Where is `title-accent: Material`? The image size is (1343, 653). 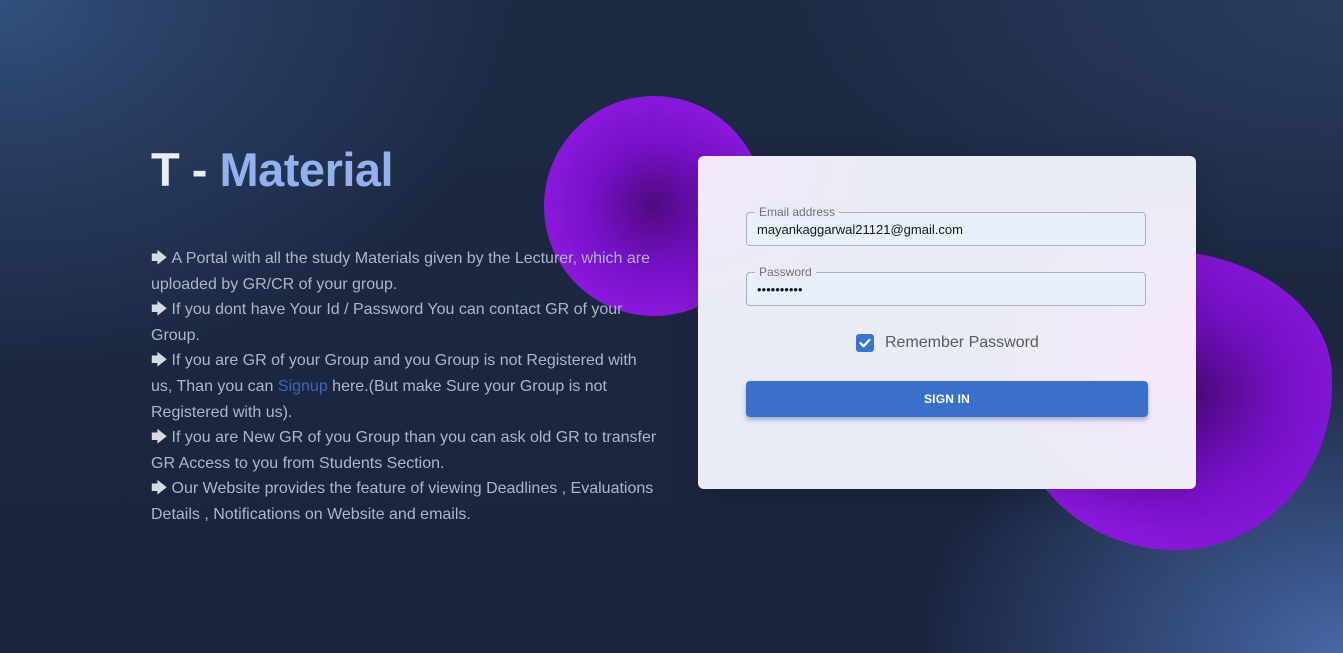 title-accent: Material is located at coordinates (306, 169).